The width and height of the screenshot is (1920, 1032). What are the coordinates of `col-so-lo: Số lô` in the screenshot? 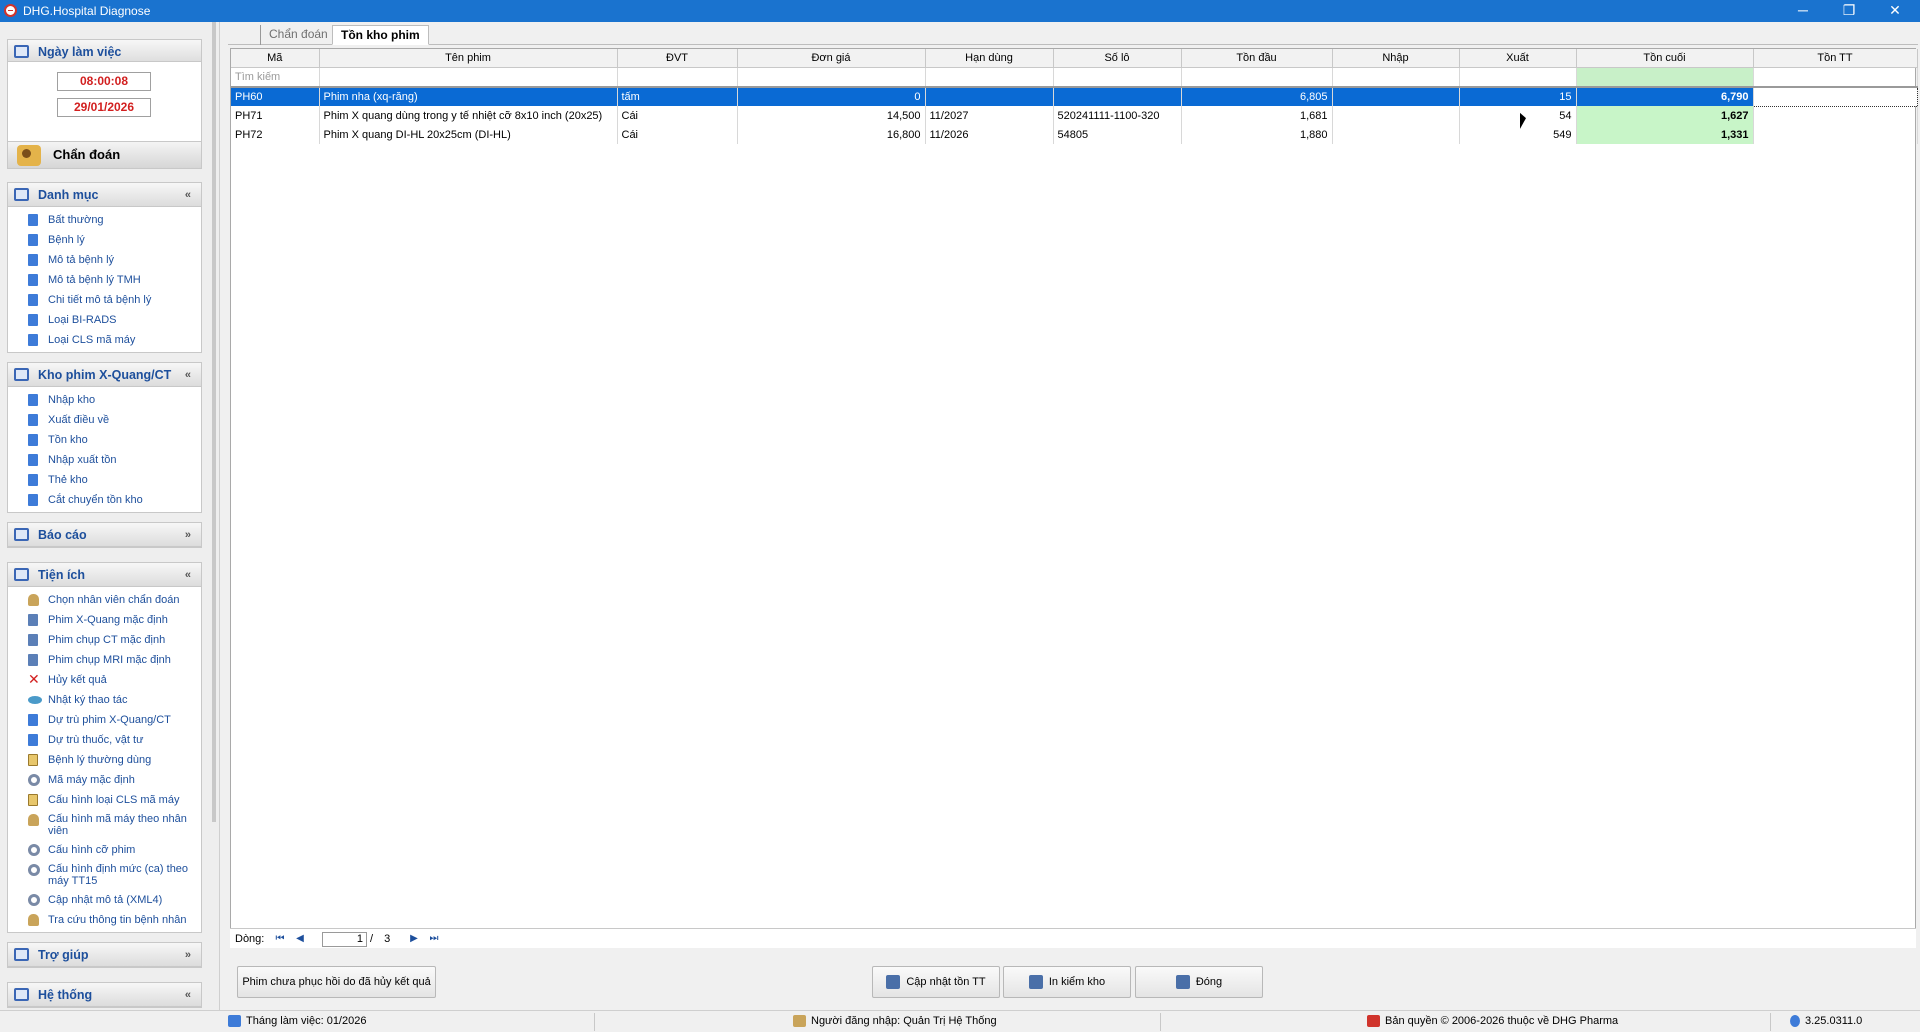 It's located at (1117, 58).